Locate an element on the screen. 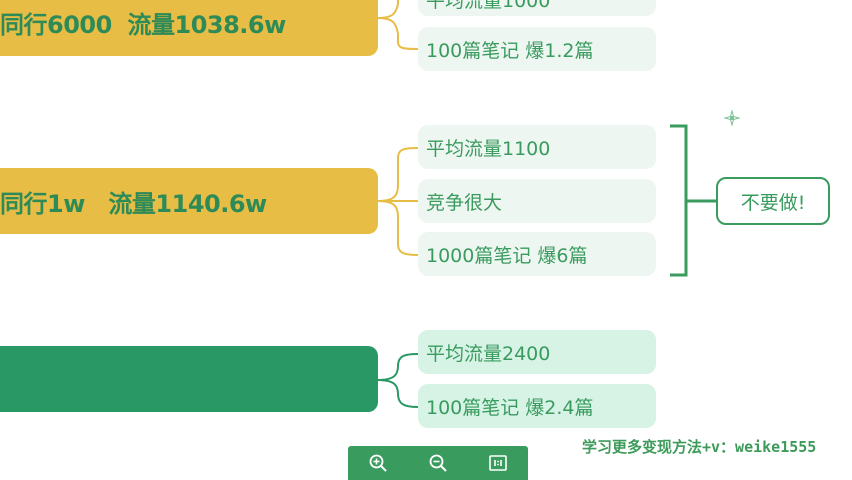 This screenshot has height=480, width=852. watermark-text: 学习更多变现方法+v：weike1555 is located at coordinates (699, 447).